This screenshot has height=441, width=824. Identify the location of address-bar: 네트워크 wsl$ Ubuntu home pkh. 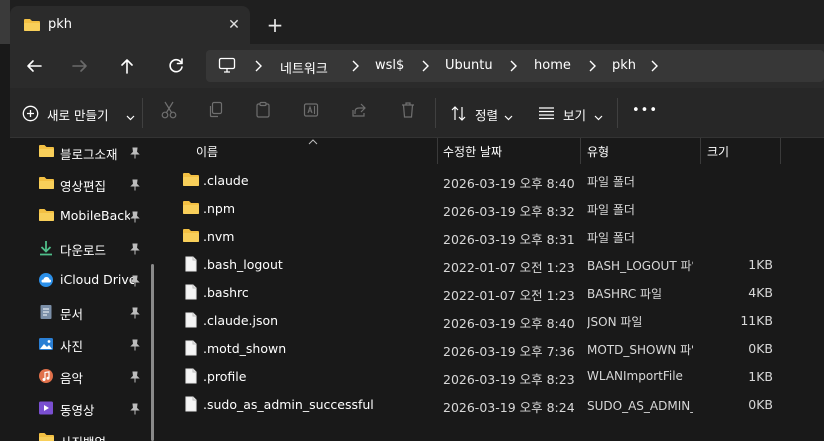
(515, 66).